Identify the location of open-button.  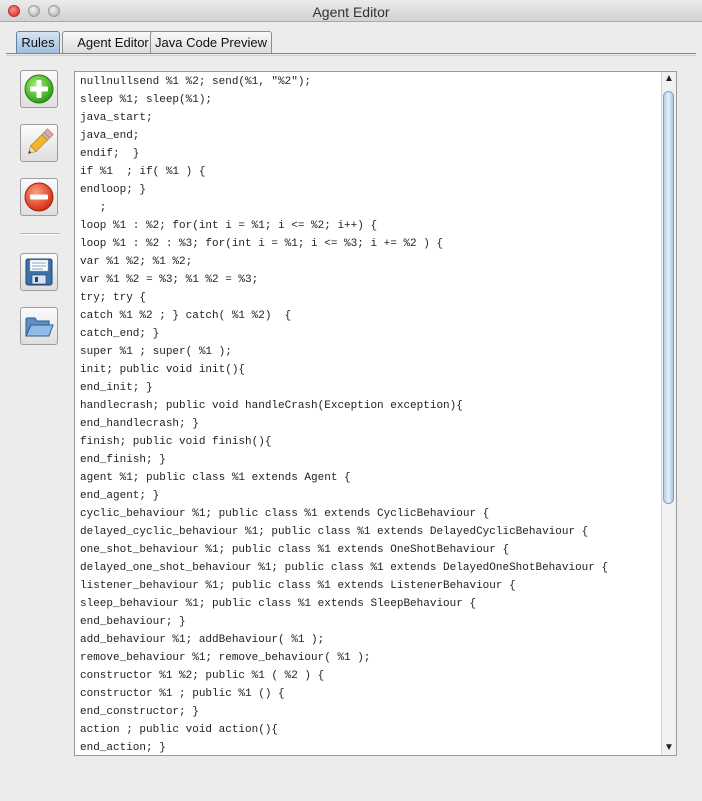
(39, 326).